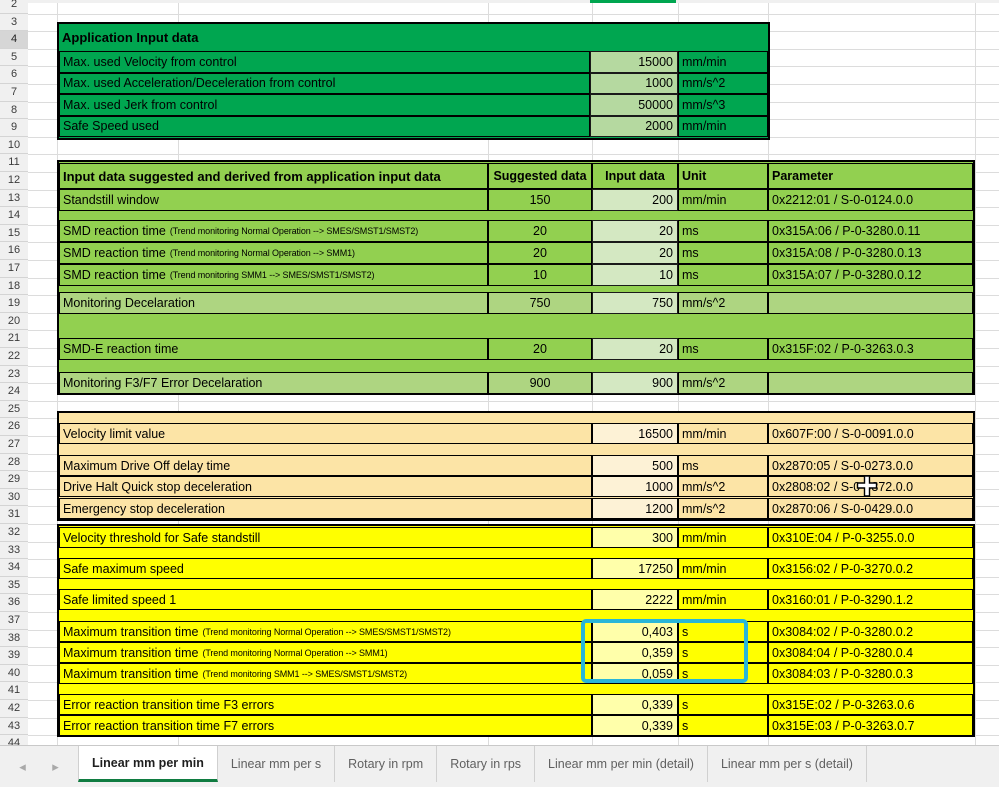 This screenshot has height=787, width=999. What do you see at coordinates (635, 231) in the screenshot?
I see `derived-input-1: 20` at bounding box center [635, 231].